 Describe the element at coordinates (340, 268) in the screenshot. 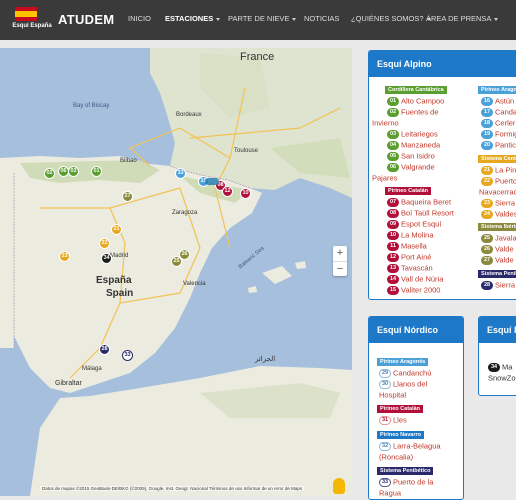

I see `zoom-out-button: −` at that location.